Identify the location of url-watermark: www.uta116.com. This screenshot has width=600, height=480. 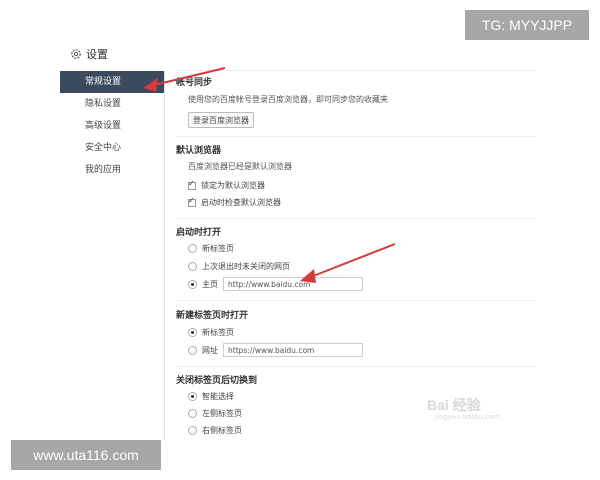
(86, 455).